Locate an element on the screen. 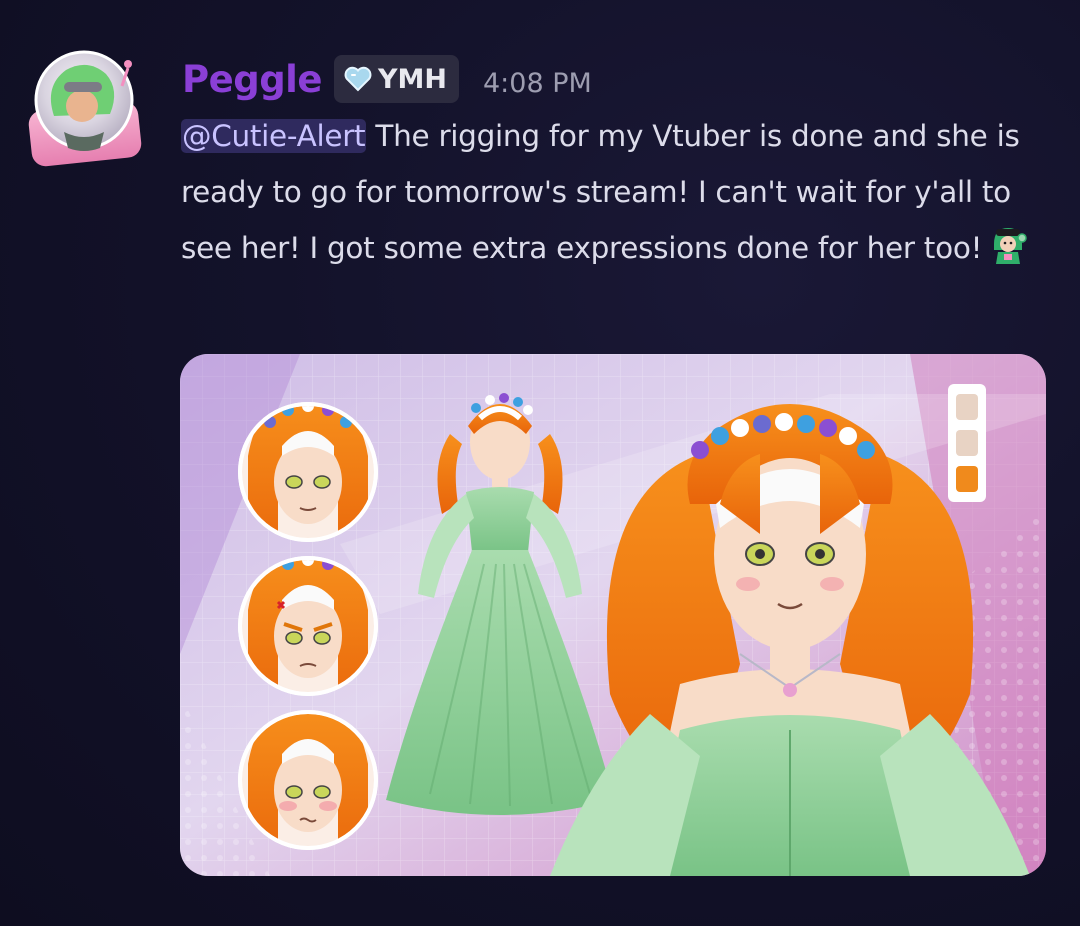  timestamp: 4:08 PM is located at coordinates (537, 83).